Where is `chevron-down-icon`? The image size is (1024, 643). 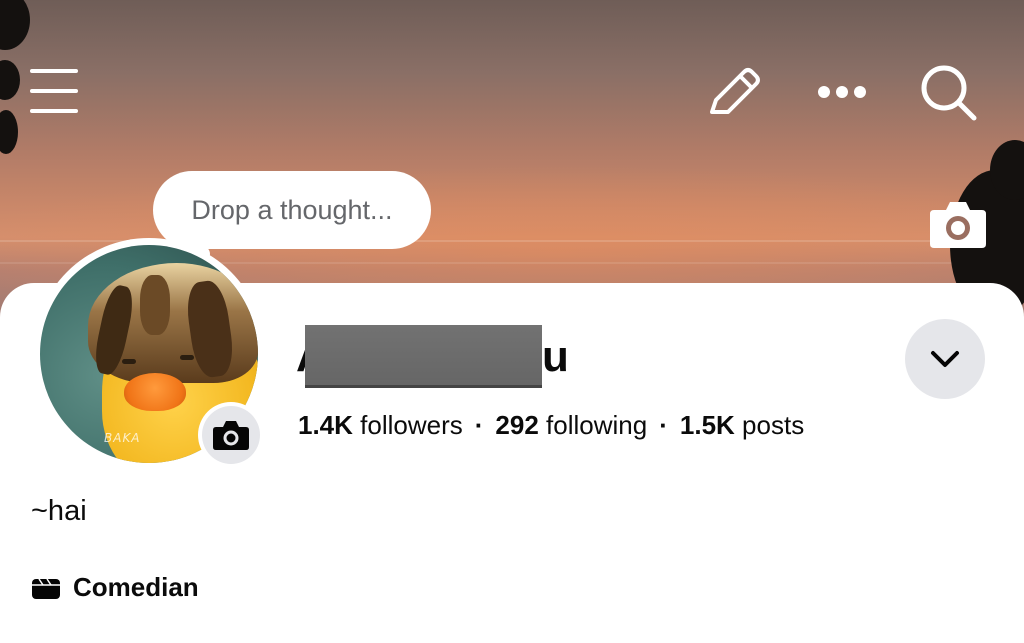
chevron-down-icon is located at coordinates (945, 359).